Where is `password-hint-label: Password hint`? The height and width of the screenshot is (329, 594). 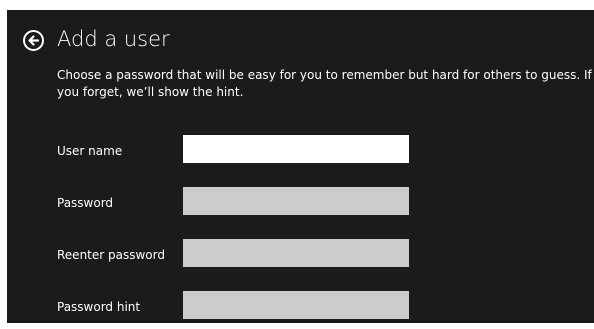 password-hint-label: Password hint is located at coordinates (99, 307).